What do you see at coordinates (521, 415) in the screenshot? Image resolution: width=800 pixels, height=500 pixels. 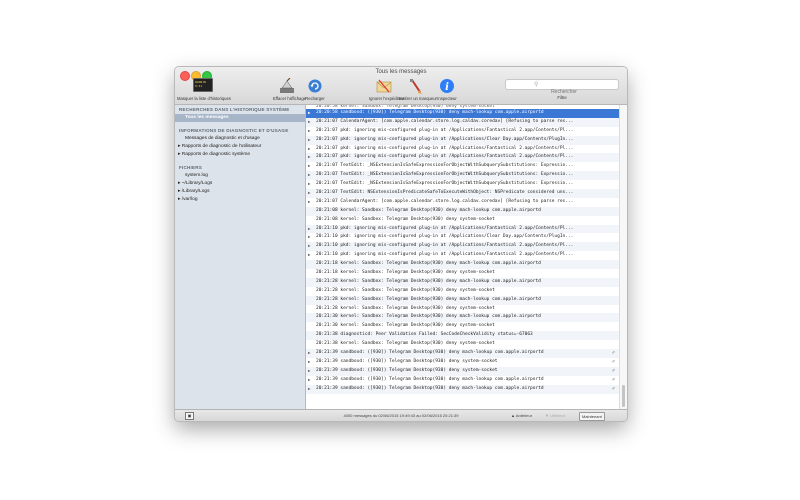 I see `earlier-button: ▲ Antérieur` at bounding box center [521, 415].